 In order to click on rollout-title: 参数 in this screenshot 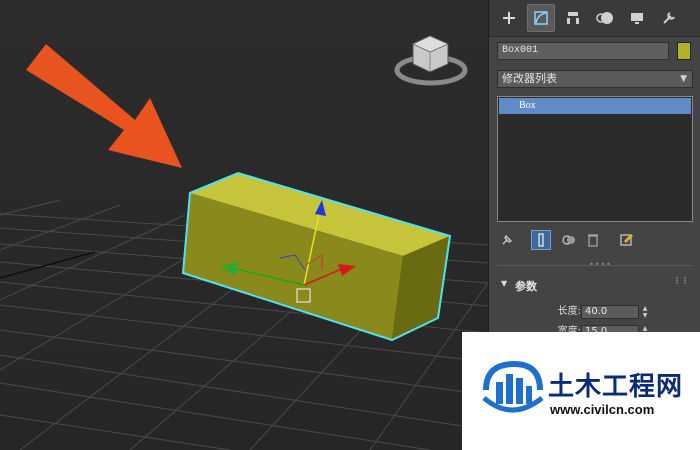, I will do `click(526, 286)`.